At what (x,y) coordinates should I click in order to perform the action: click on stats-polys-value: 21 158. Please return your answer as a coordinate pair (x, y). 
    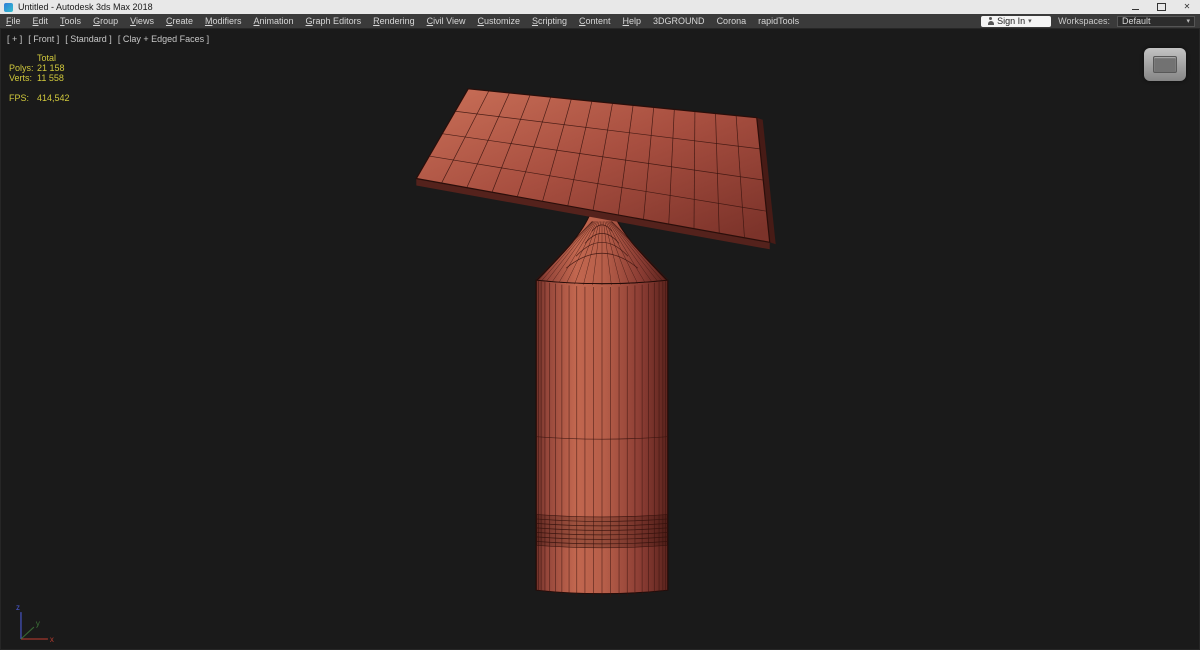
    Looking at the image, I should click on (51, 68).